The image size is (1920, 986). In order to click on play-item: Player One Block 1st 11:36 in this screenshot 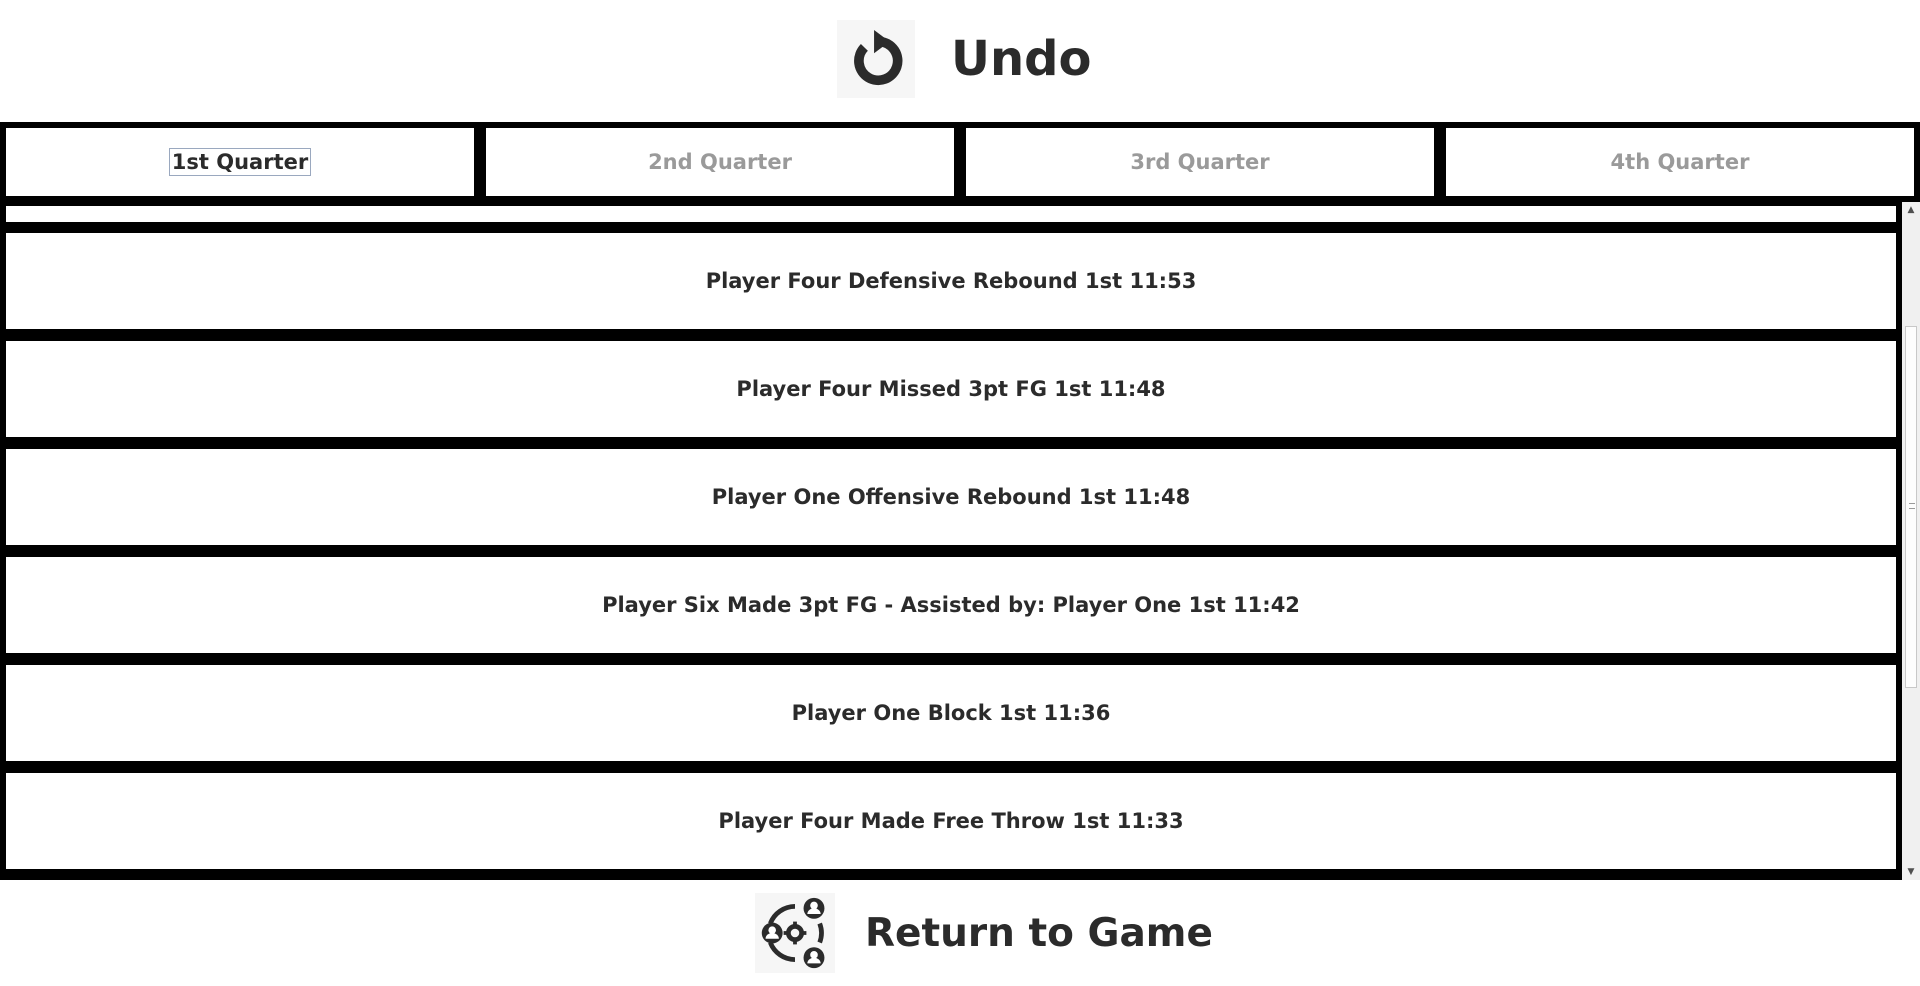, I will do `click(951, 713)`.